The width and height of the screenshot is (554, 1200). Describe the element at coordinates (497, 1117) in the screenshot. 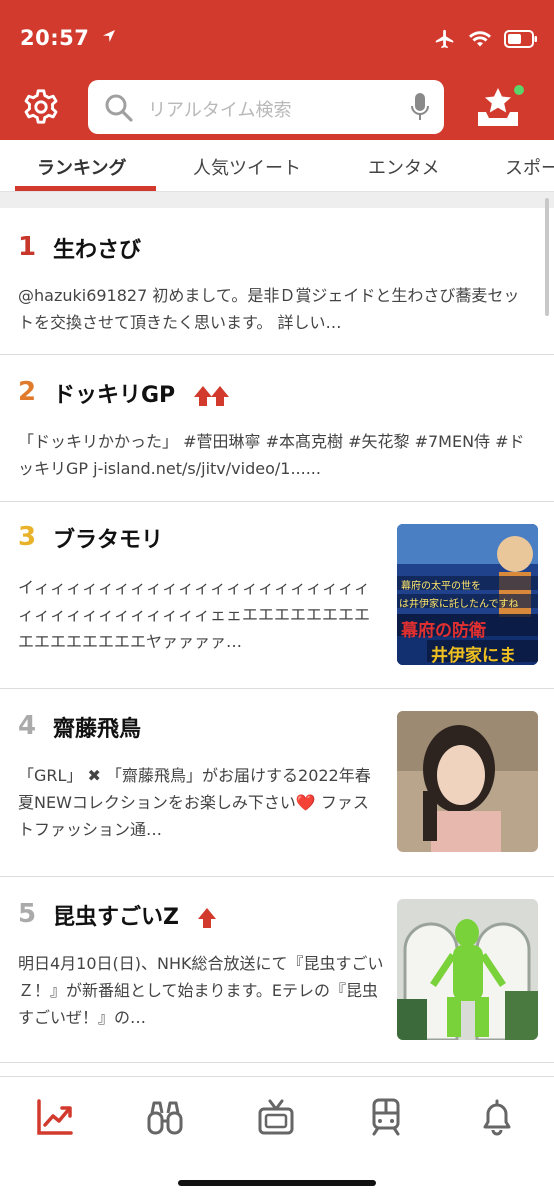

I see `bell-icon` at that location.